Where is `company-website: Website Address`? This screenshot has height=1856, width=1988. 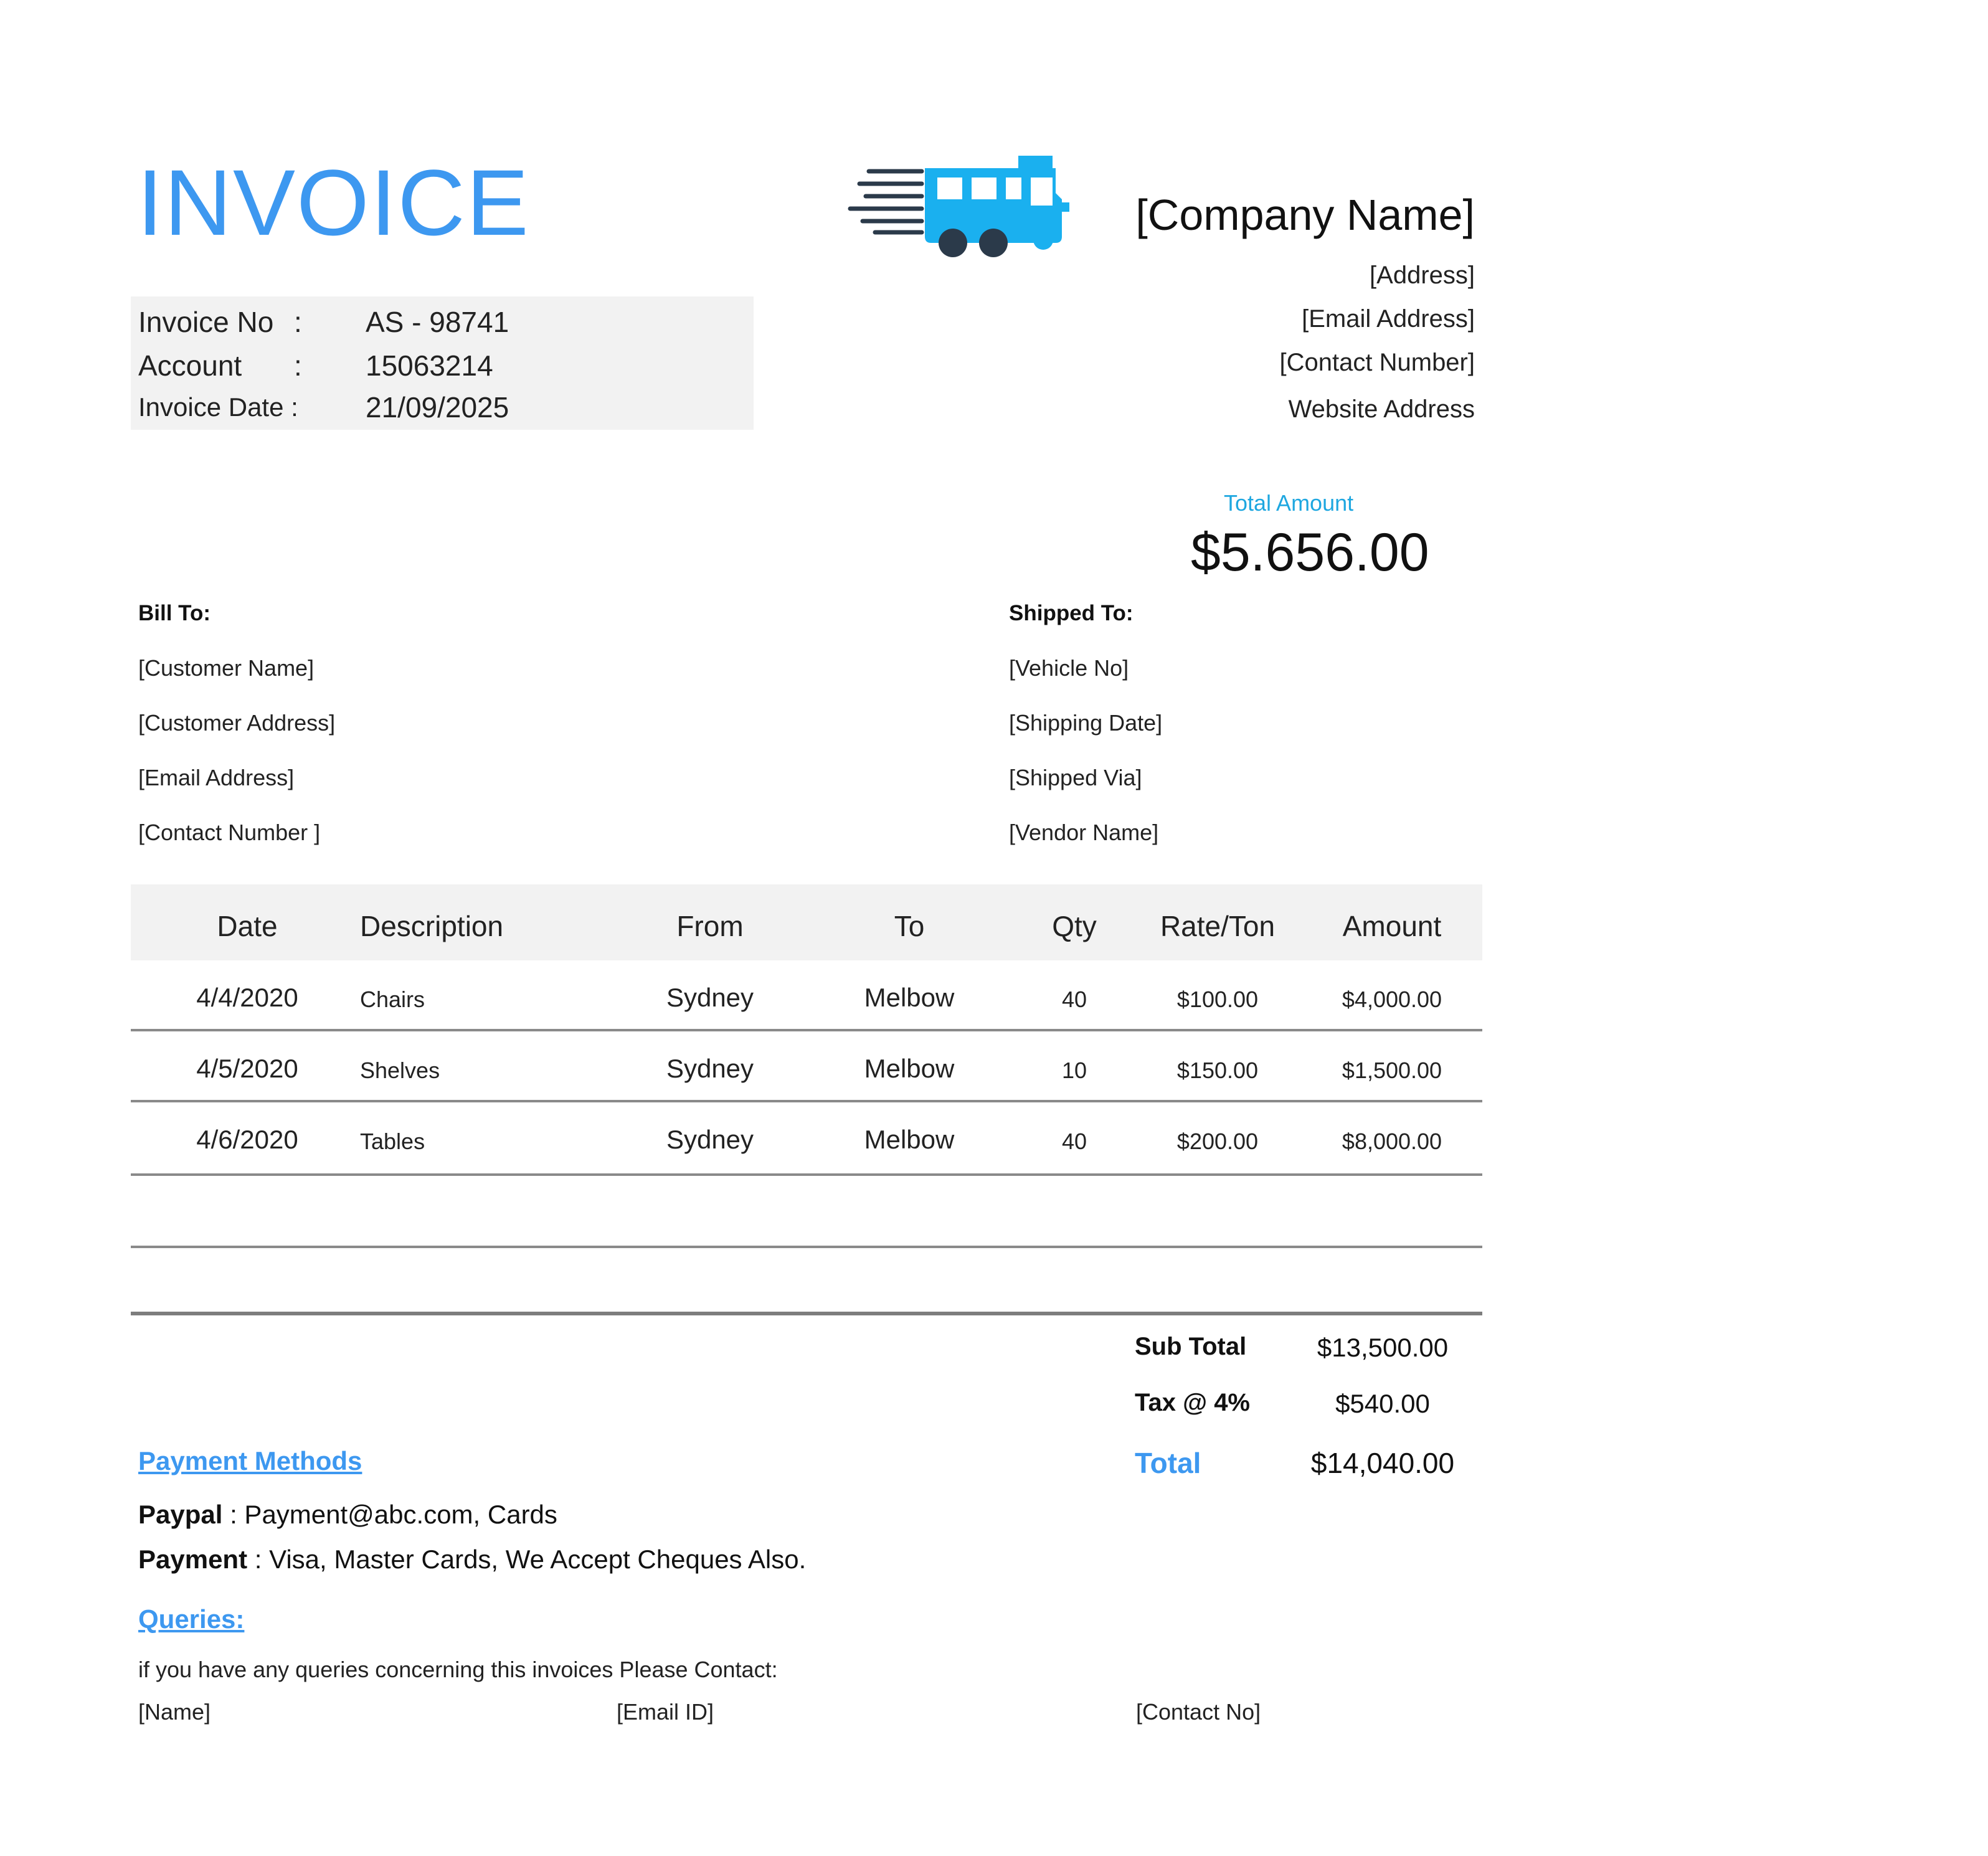 company-website: Website Address is located at coordinates (1382, 409).